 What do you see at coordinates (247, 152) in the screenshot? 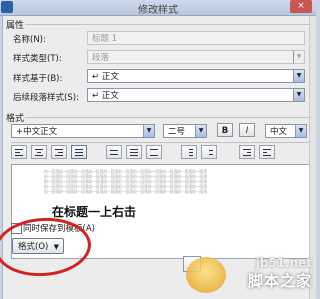
I see `decrease-indent-icon` at bounding box center [247, 152].